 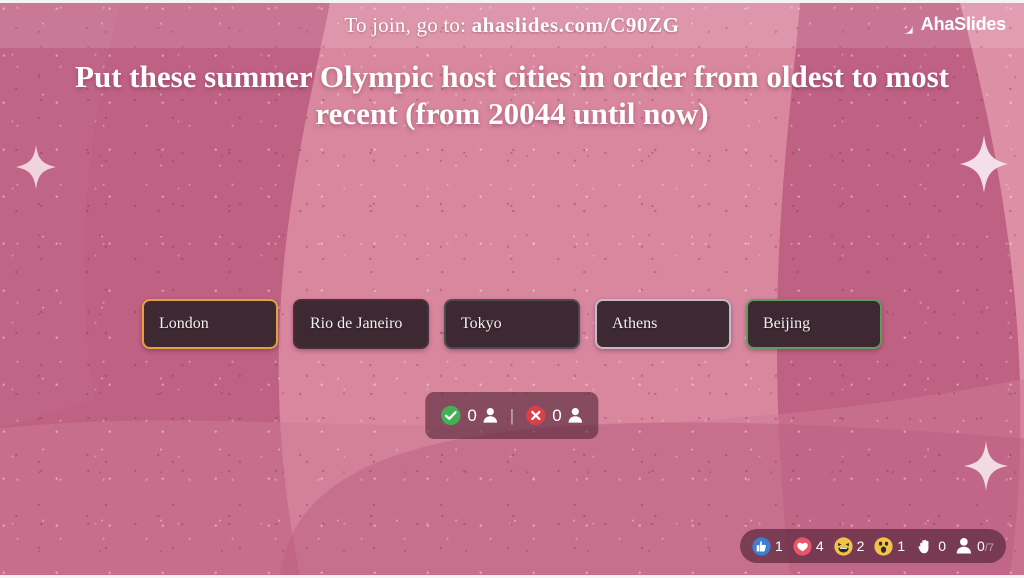 I want to click on reaction-heart: 4, so click(x=808, y=546).